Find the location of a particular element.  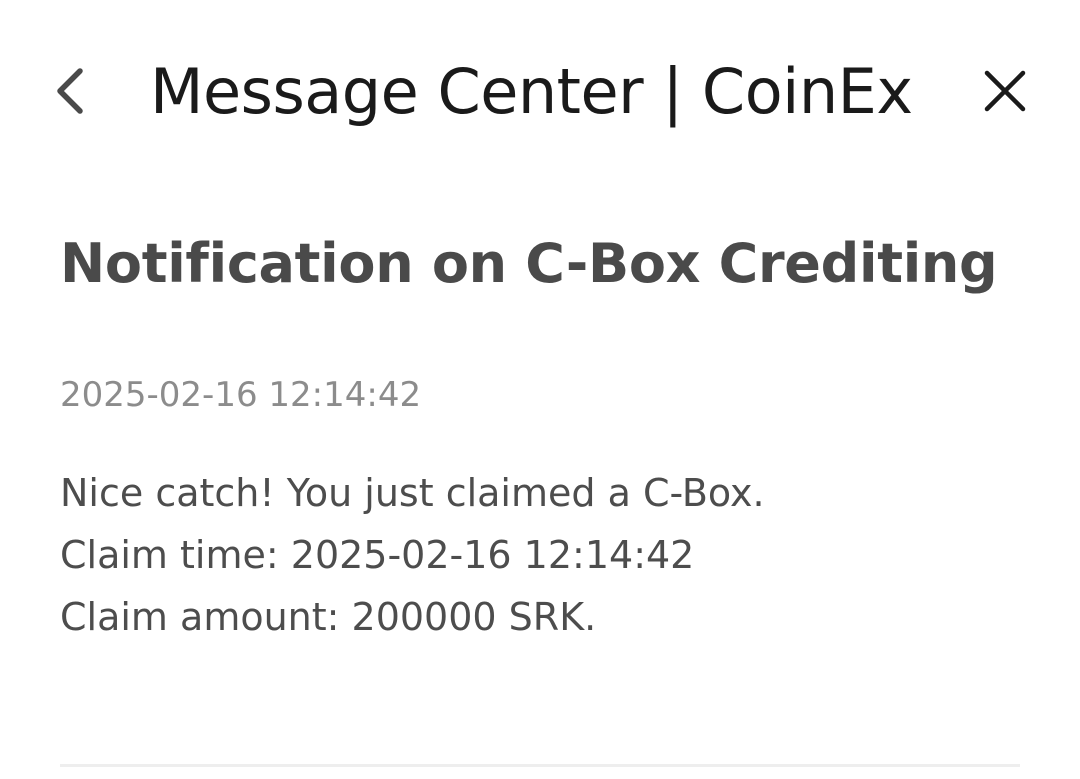

message-line-claim-time: Claim time: 2025-02-16 12:14:42 is located at coordinates (377, 555).